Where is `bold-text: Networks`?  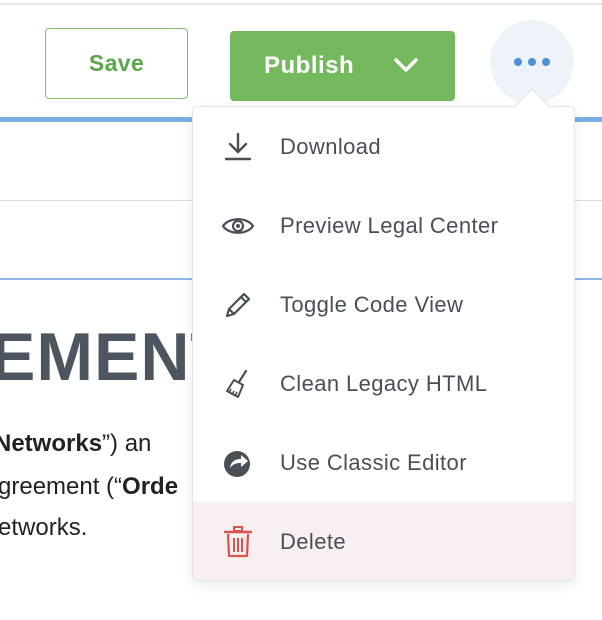 bold-text: Networks is located at coordinates (51, 443).